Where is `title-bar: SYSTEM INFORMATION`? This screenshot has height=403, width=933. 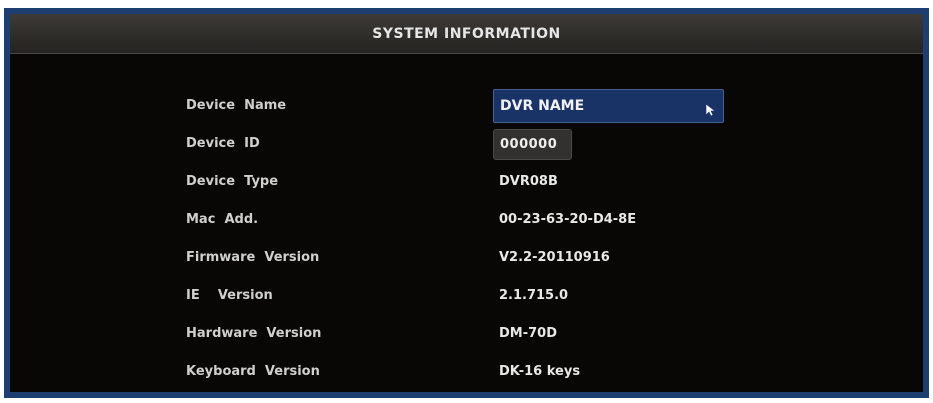
title-bar: SYSTEM INFORMATION is located at coordinates (466, 34).